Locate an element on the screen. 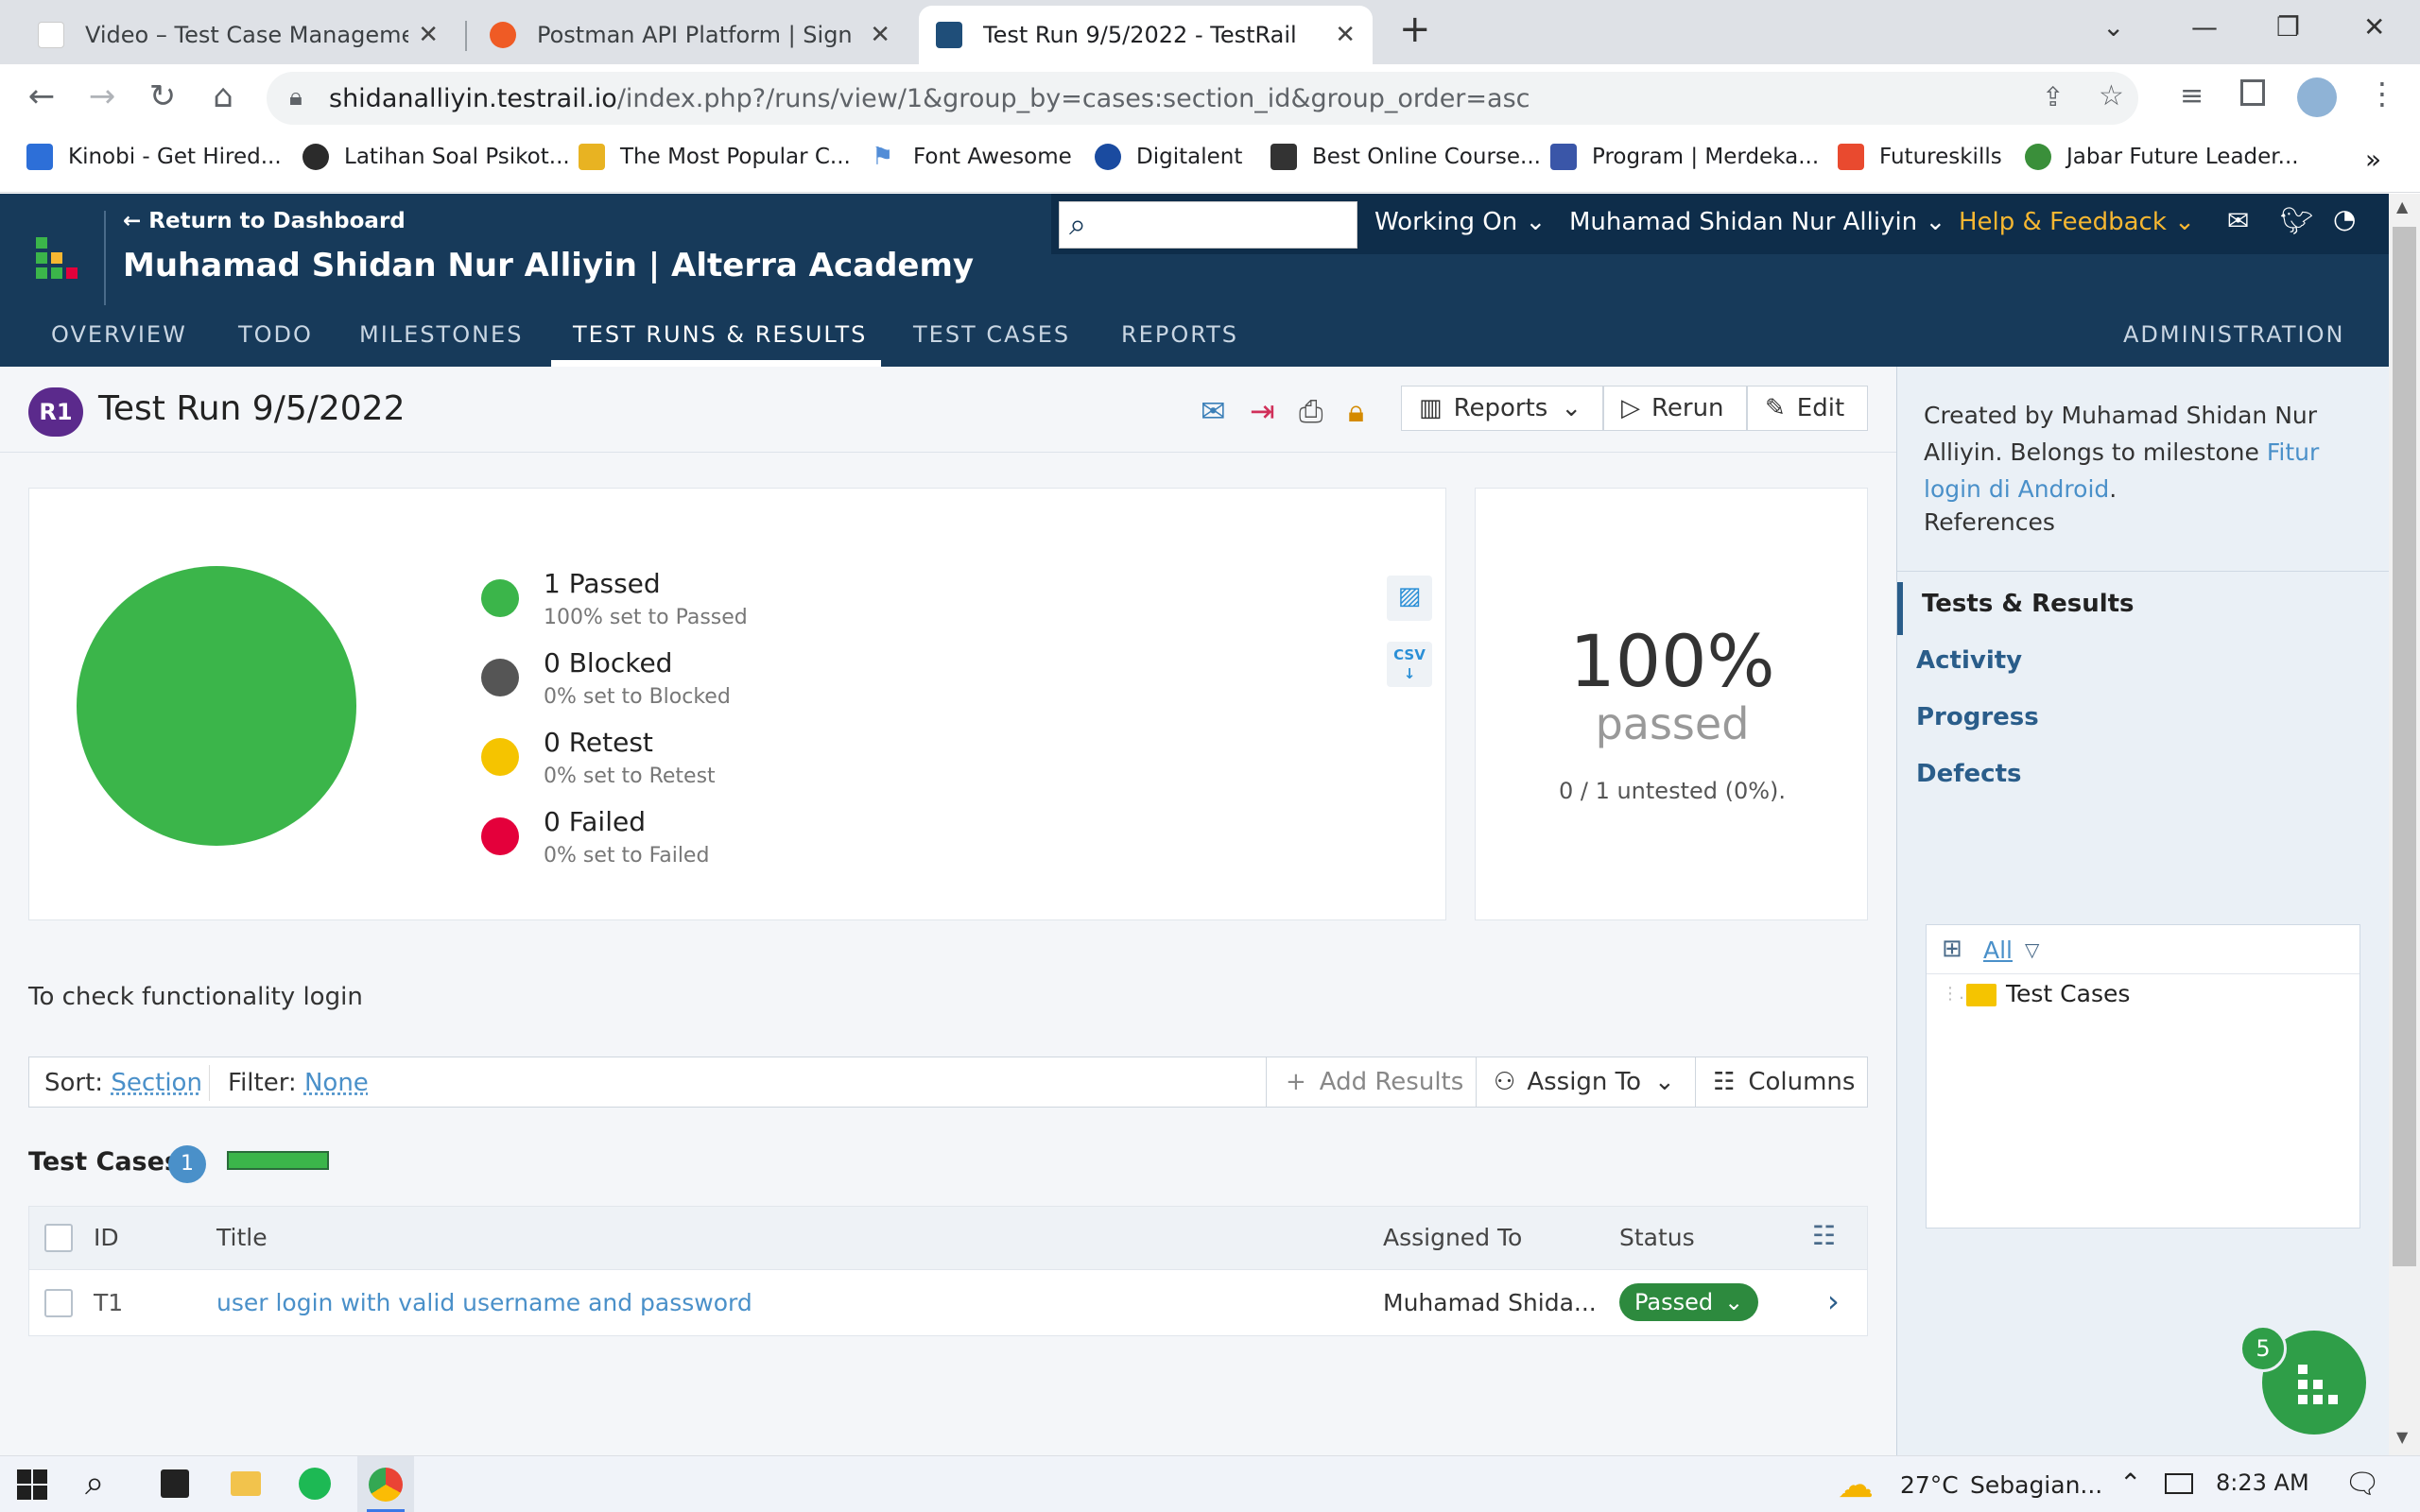 This screenshot has width=2420, height=1512. bookmark-star-icon: ☆ is located at coordinates (2111, 95).